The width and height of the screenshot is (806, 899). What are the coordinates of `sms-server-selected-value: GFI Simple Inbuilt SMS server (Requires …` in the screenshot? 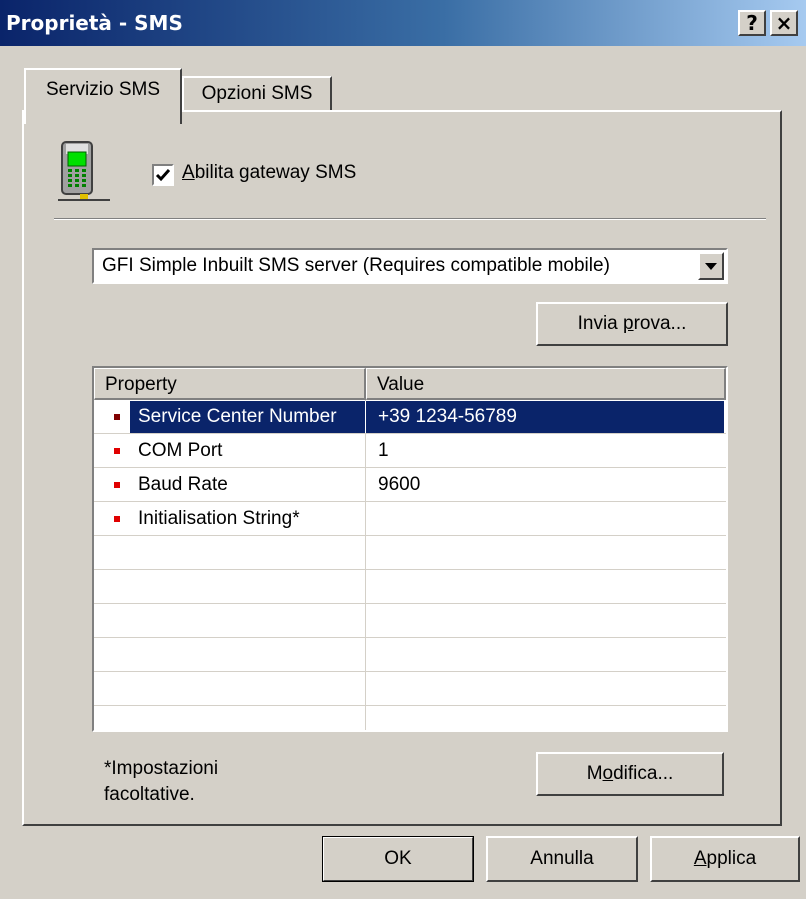 It's located at (356, 265).